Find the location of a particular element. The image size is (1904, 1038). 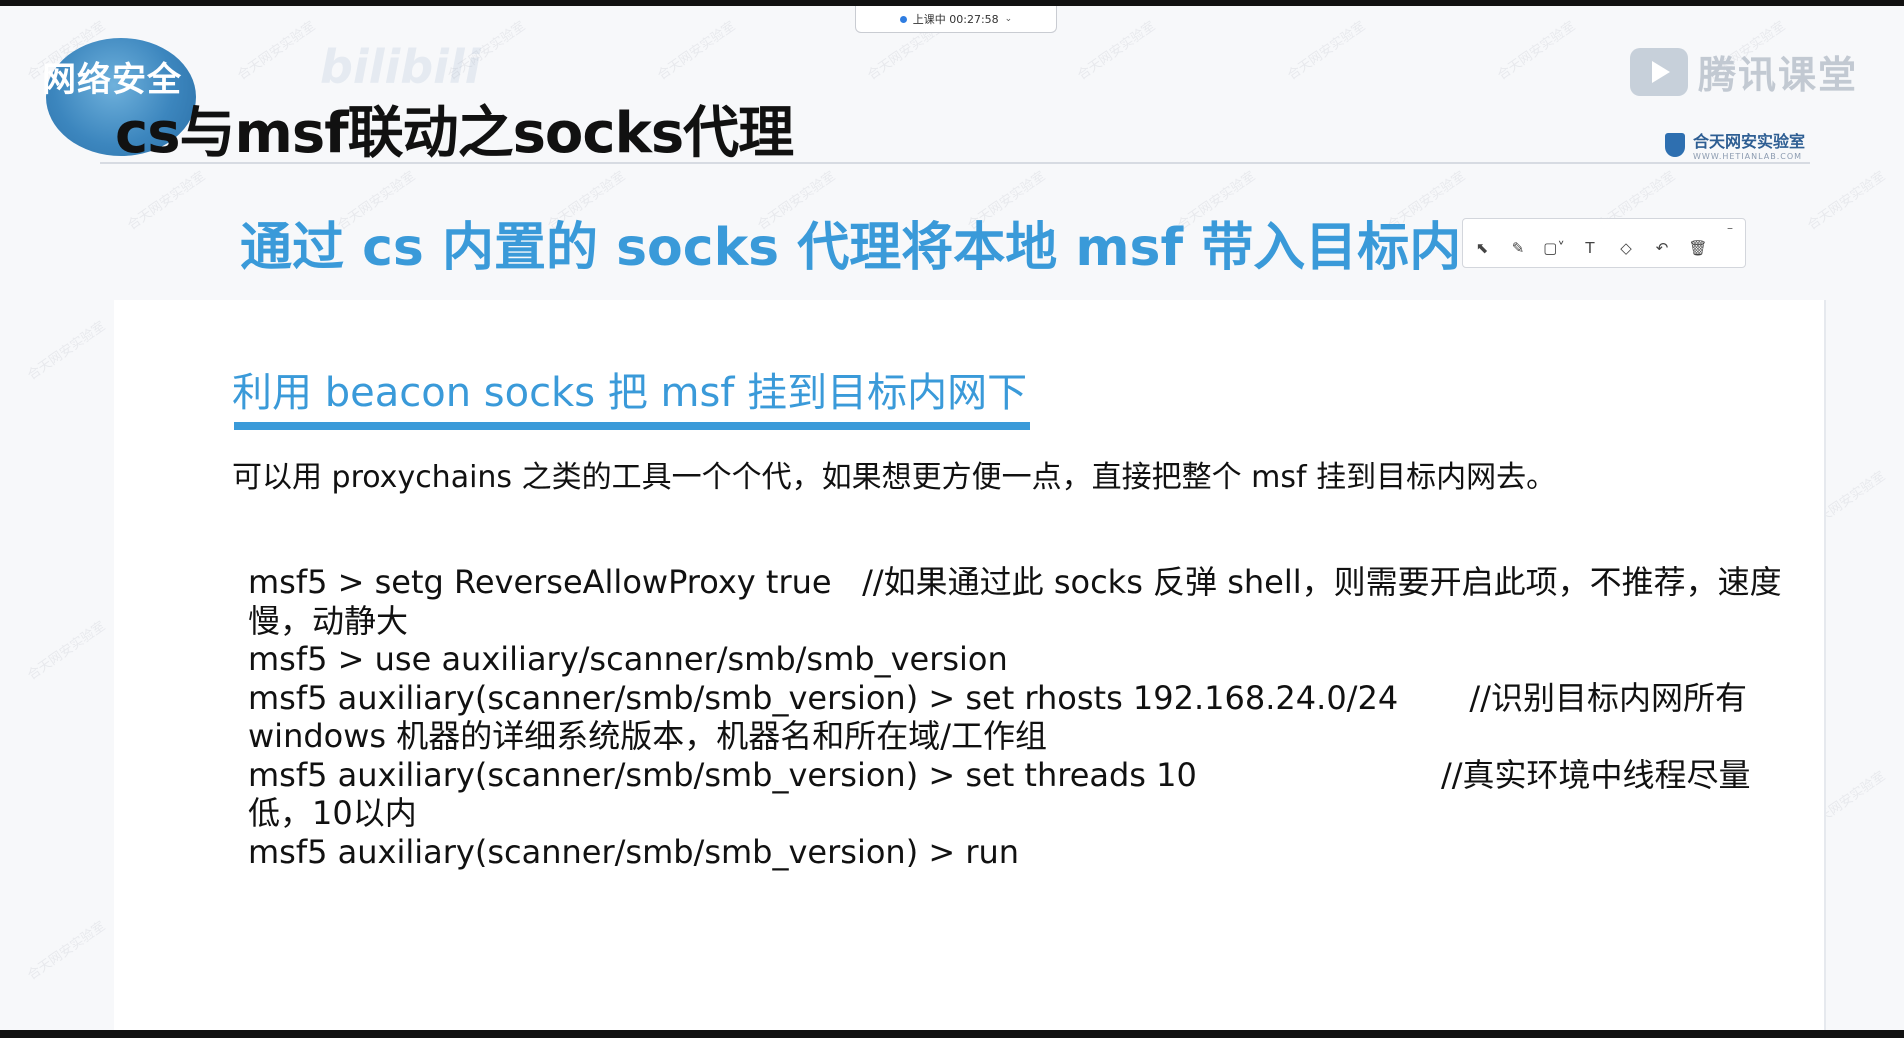

tencent-classroom-text: 腾讯课堂 is located at coordinates (1778, 75).